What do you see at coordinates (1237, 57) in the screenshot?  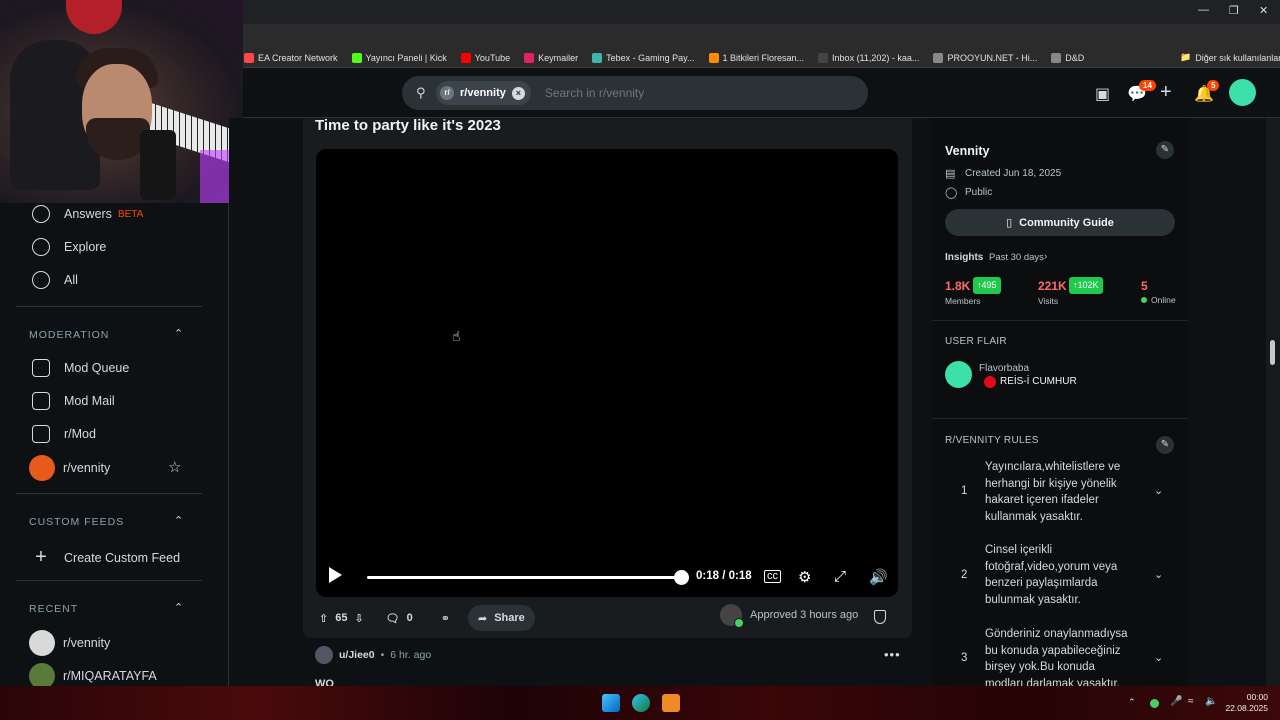 I see `other-bookmarks-label: Diğer sık kullanılanlar` at bounding box center [1237, 57].